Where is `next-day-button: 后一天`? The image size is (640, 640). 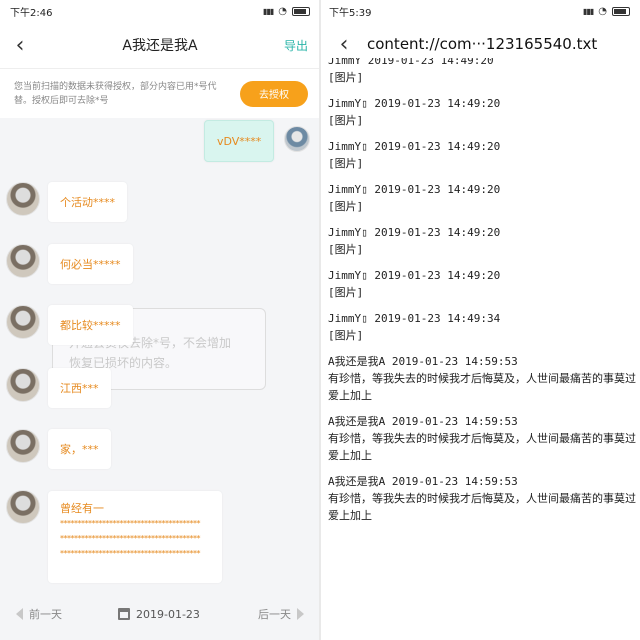 next-day-button: 后一天 is located at coordinates (281, 614).